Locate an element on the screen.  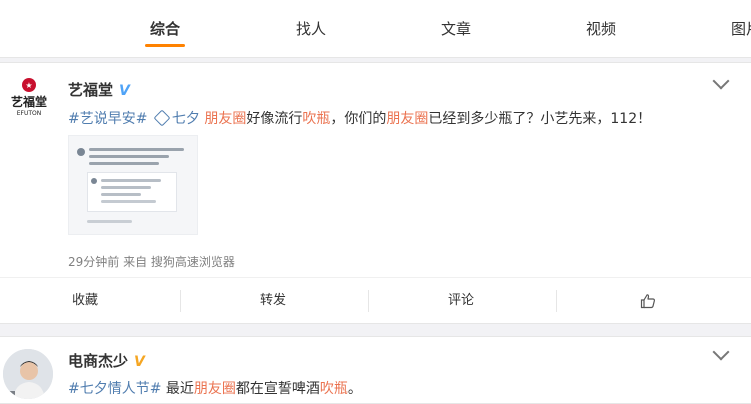
brand-logo: ★ 艺福堂 EFUTON is located at coordinates (29, 97).